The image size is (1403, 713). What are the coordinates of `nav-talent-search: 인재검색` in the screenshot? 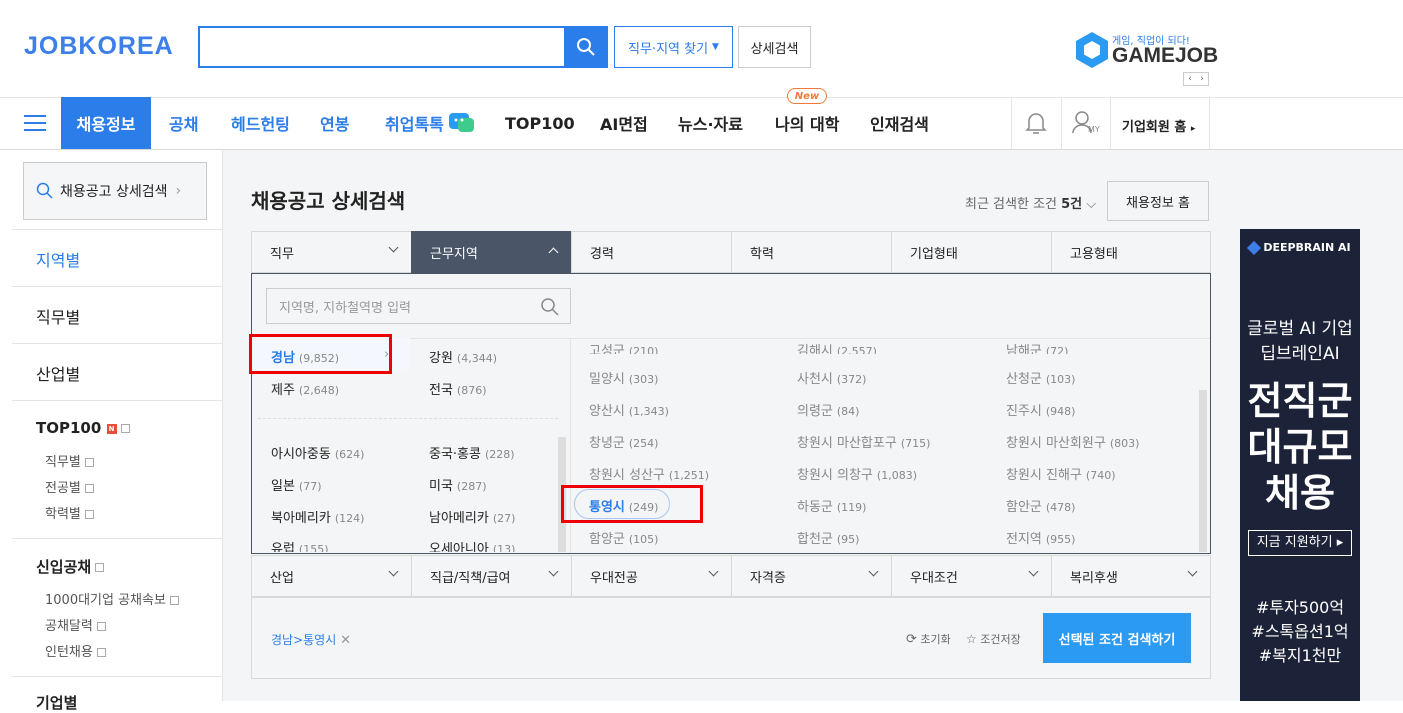 It's located at (899, 123).